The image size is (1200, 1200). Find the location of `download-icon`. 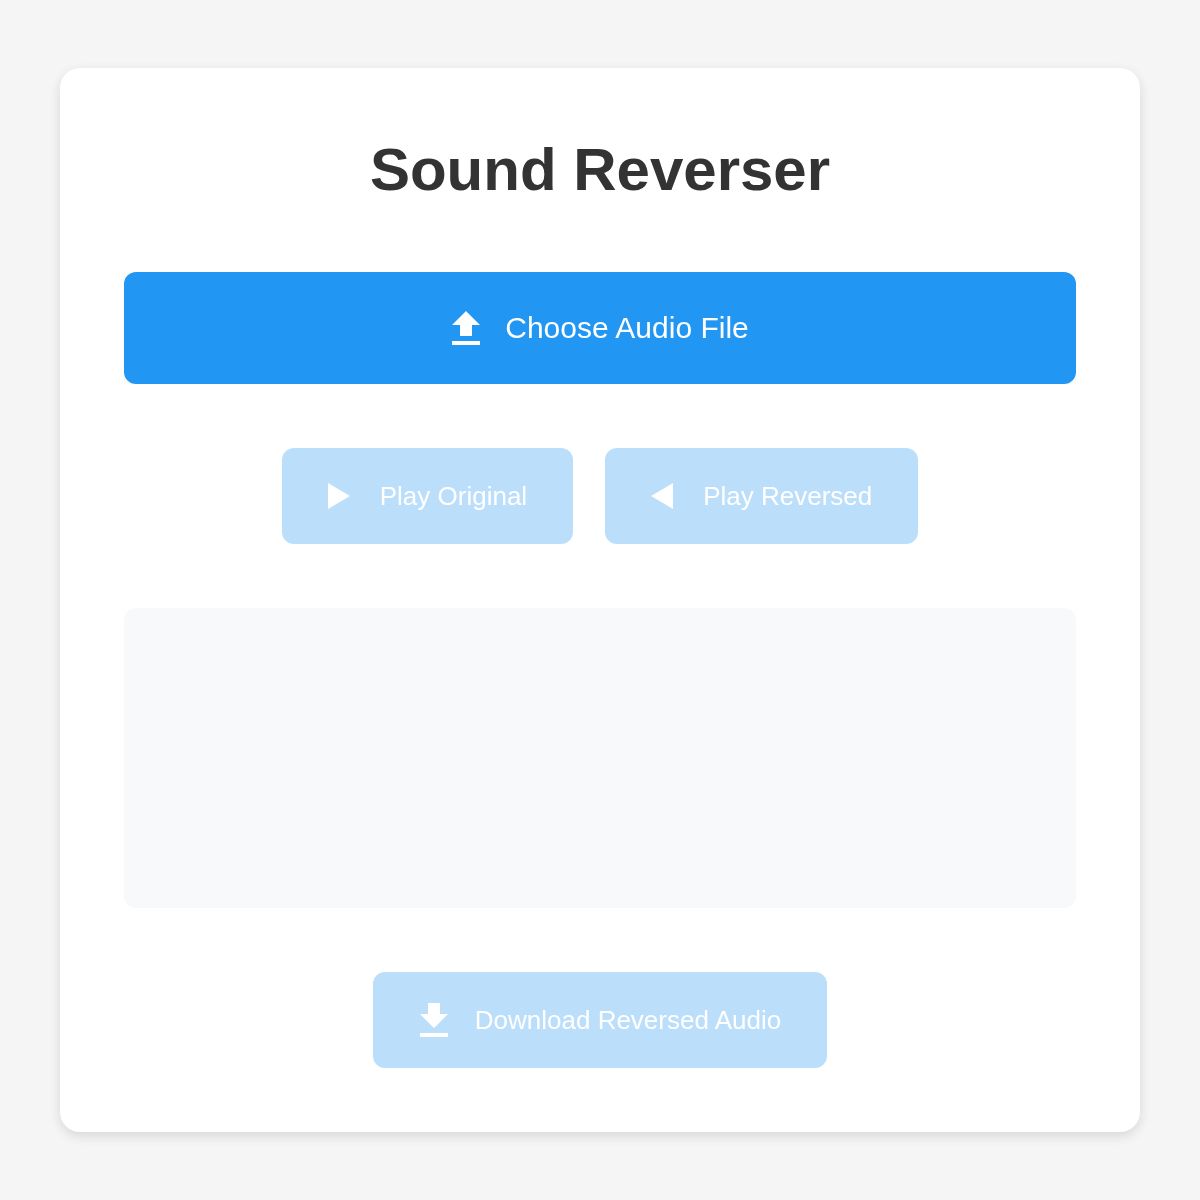

download-icon is located at coordinates (433, 1020).